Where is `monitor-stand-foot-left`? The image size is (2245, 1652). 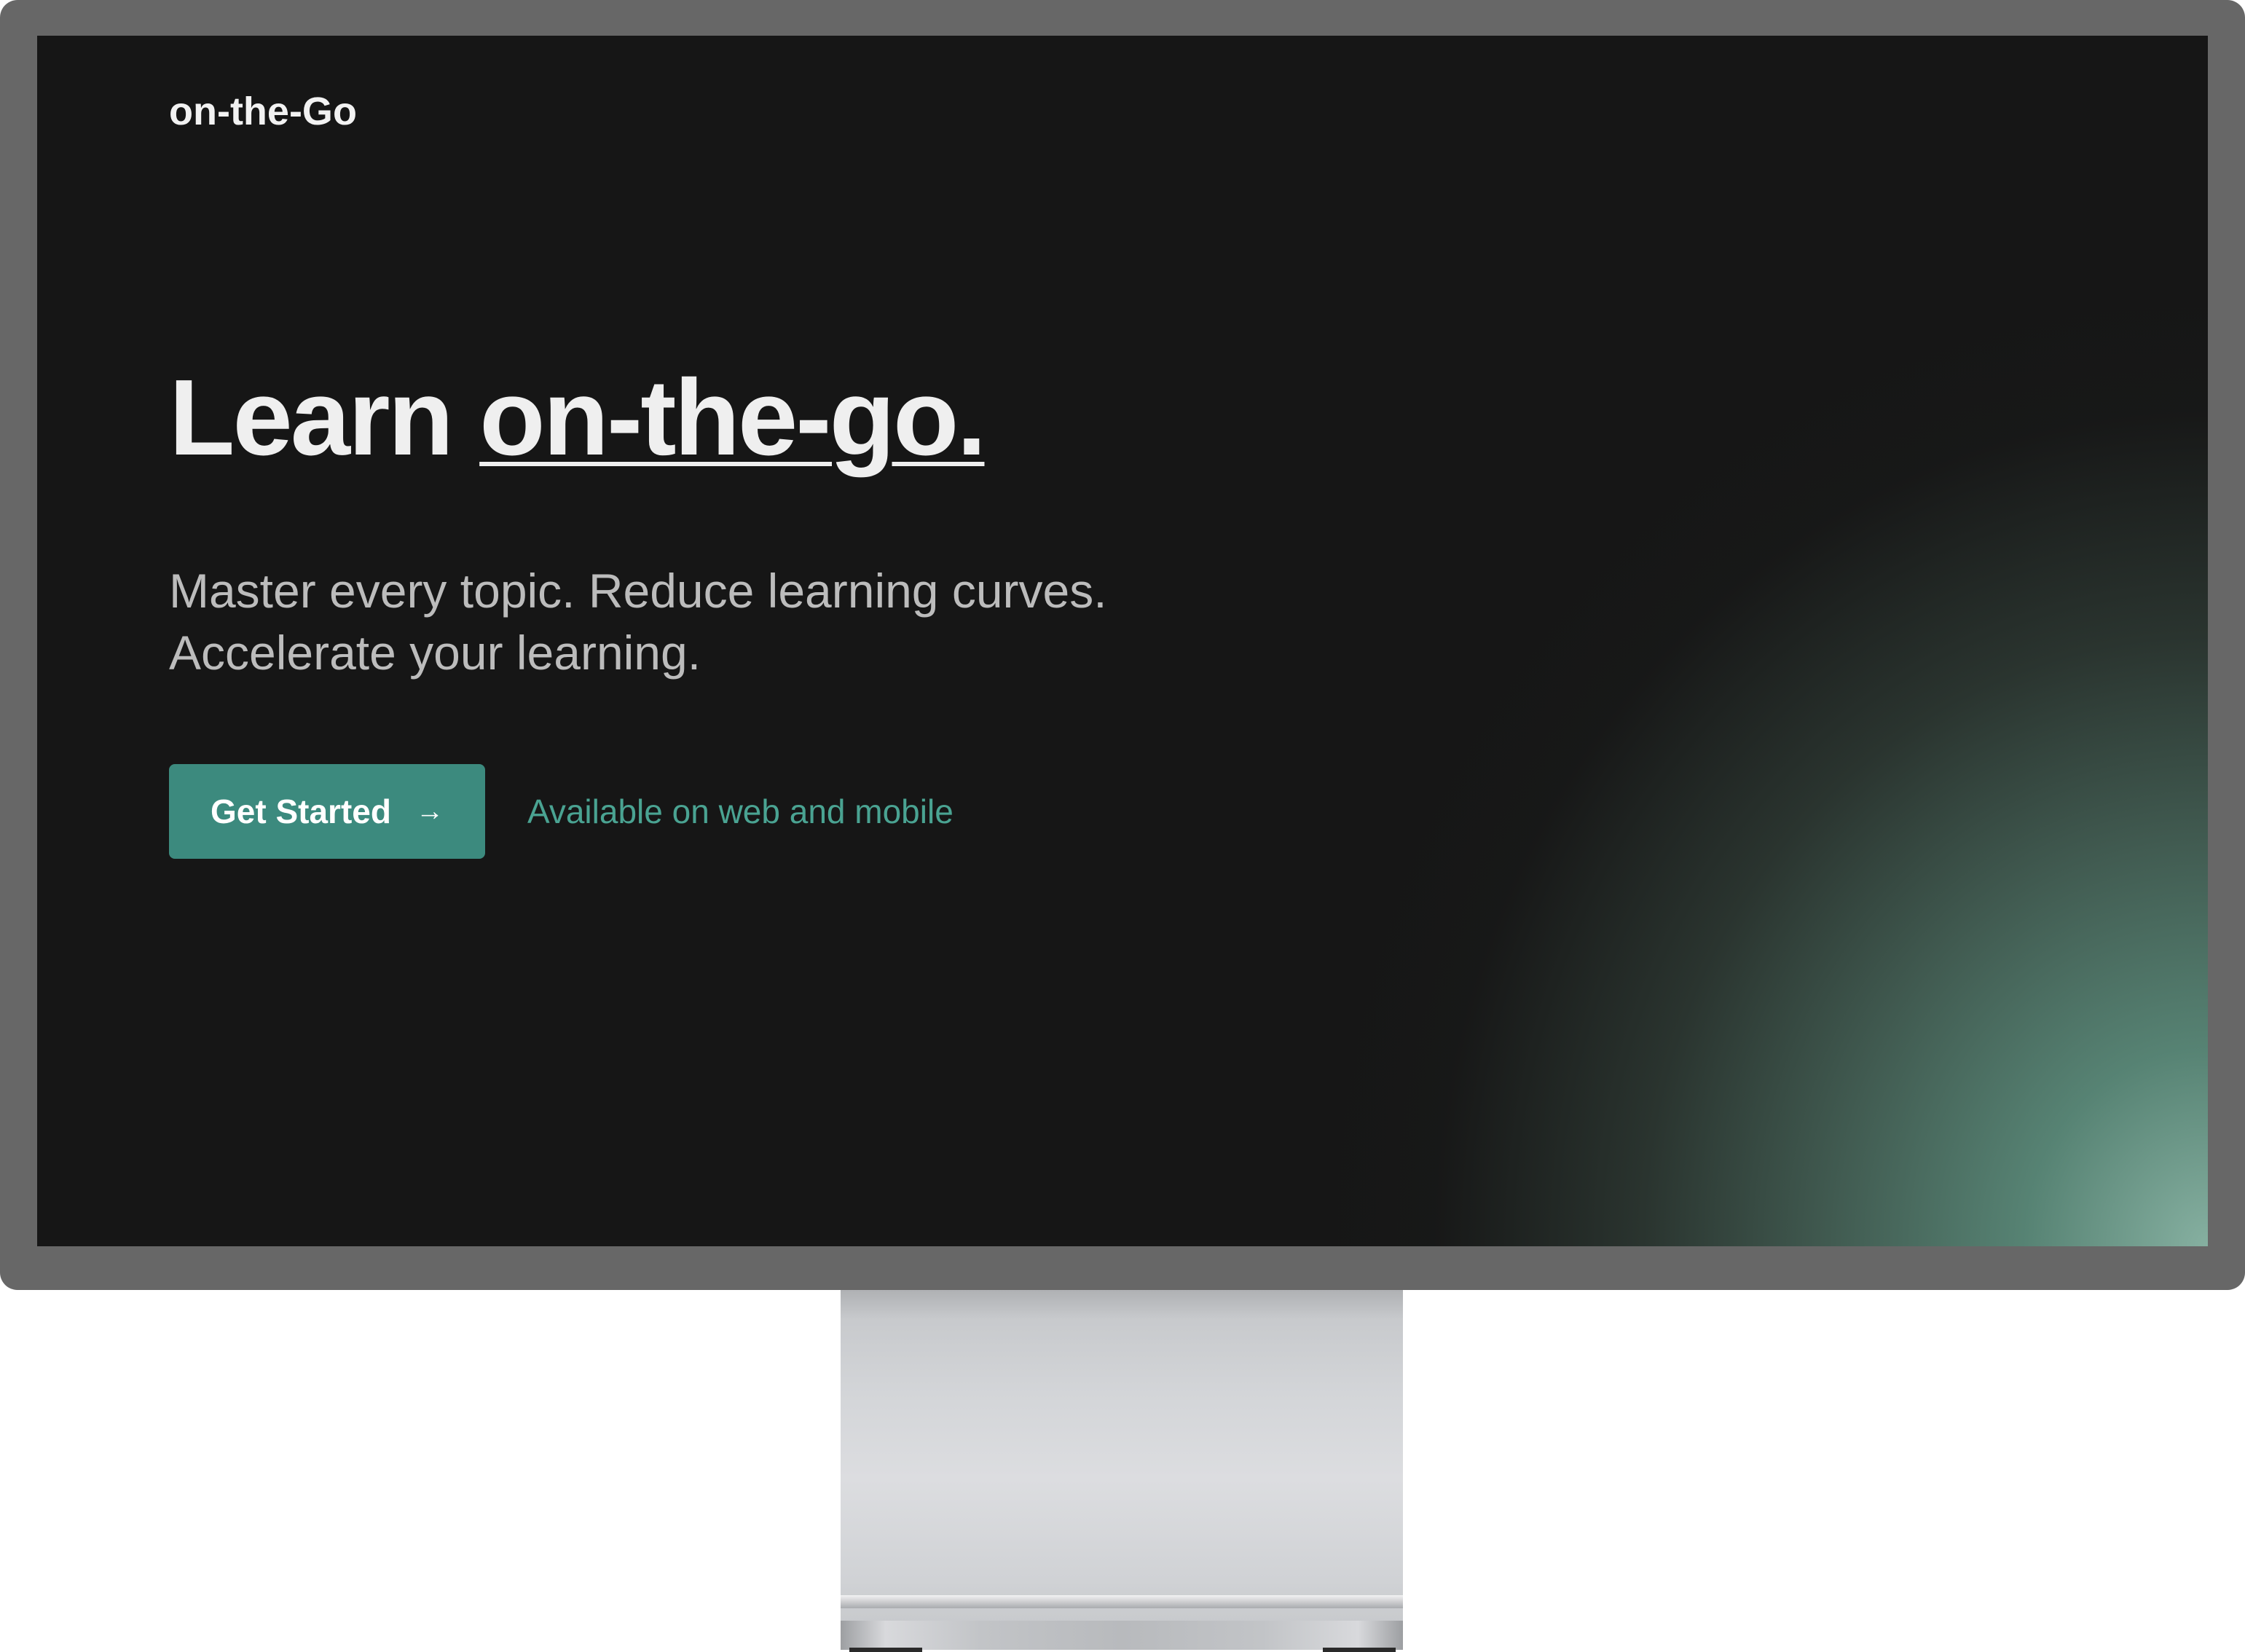
monitor-stand-foot-left is located at coordinates (885, 1650).